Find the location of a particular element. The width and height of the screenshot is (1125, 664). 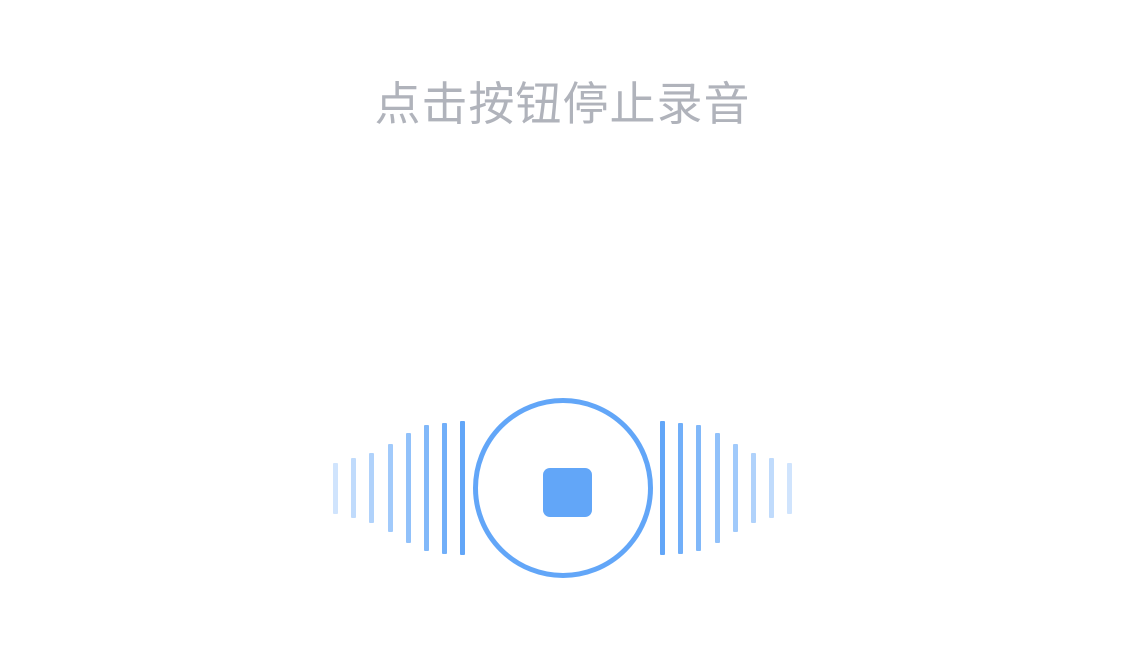

stop-recording-button is located at coordinates (563, 488).